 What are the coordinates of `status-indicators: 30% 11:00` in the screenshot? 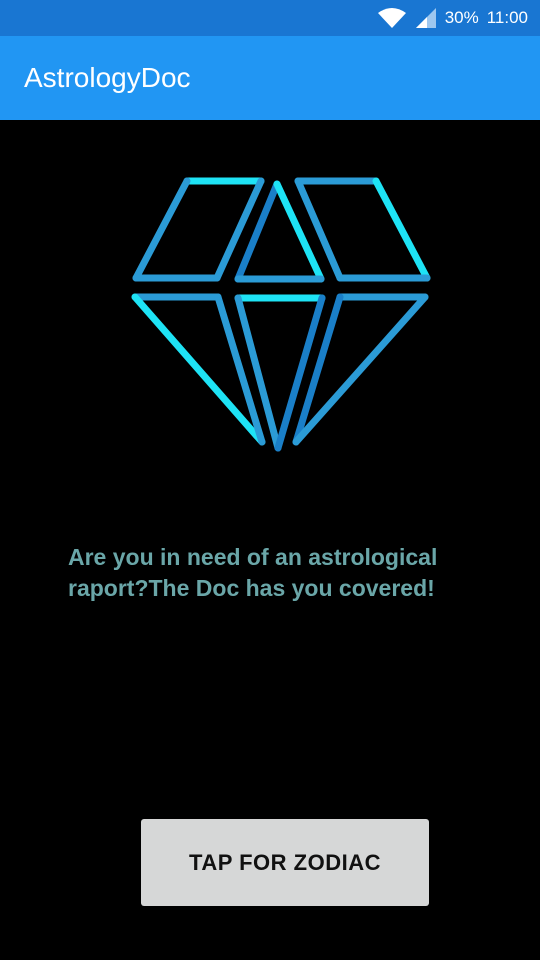 It's located at (452, 18).